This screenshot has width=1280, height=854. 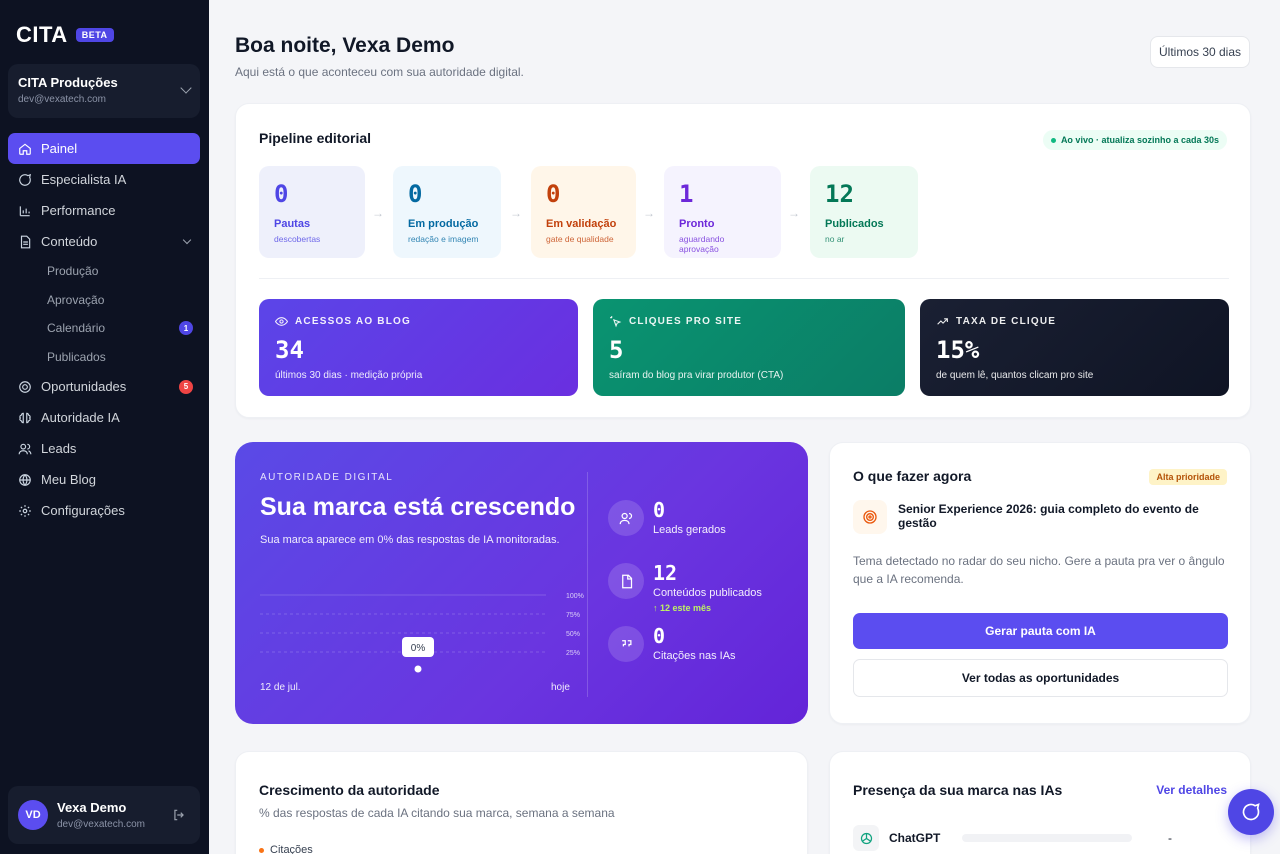 What do you see at coordinates (443, 239) in the screenshot?
I see `stage-sub: redação e imagem` at bounding box center [443, 239].